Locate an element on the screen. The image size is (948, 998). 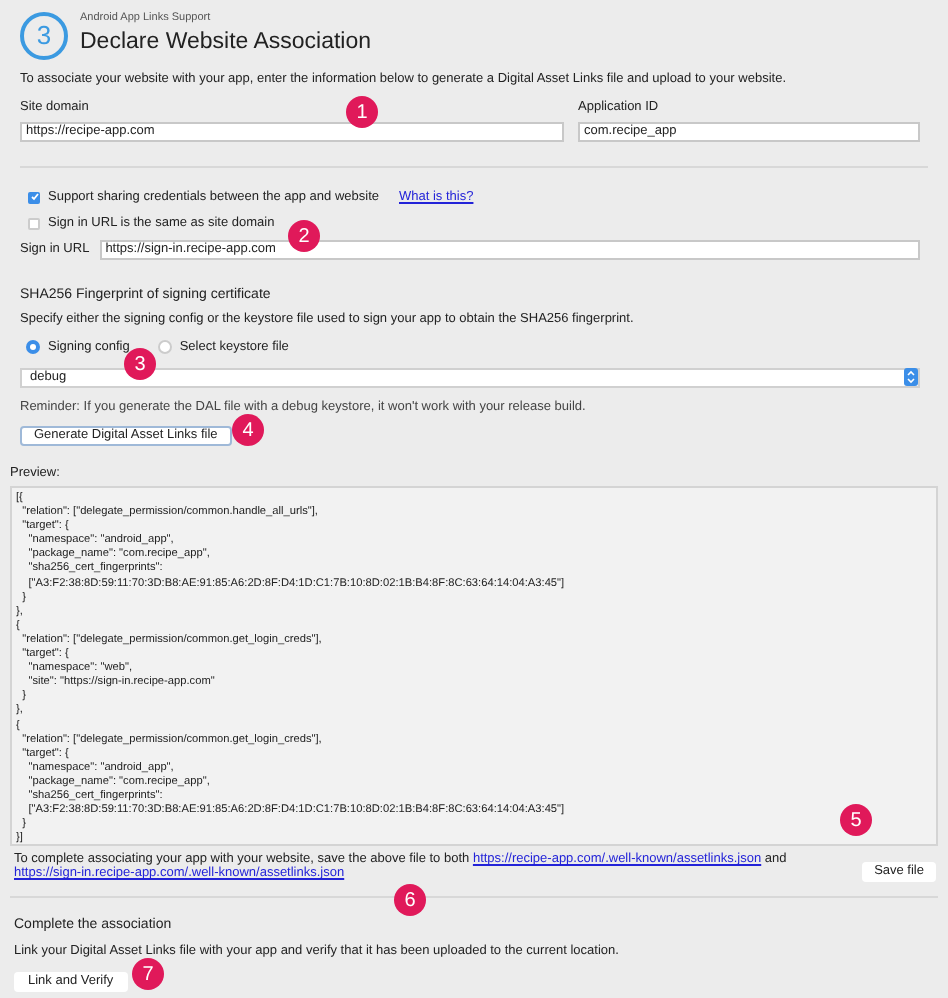
callout-badge: 7 is located at coordinates (148, 974).